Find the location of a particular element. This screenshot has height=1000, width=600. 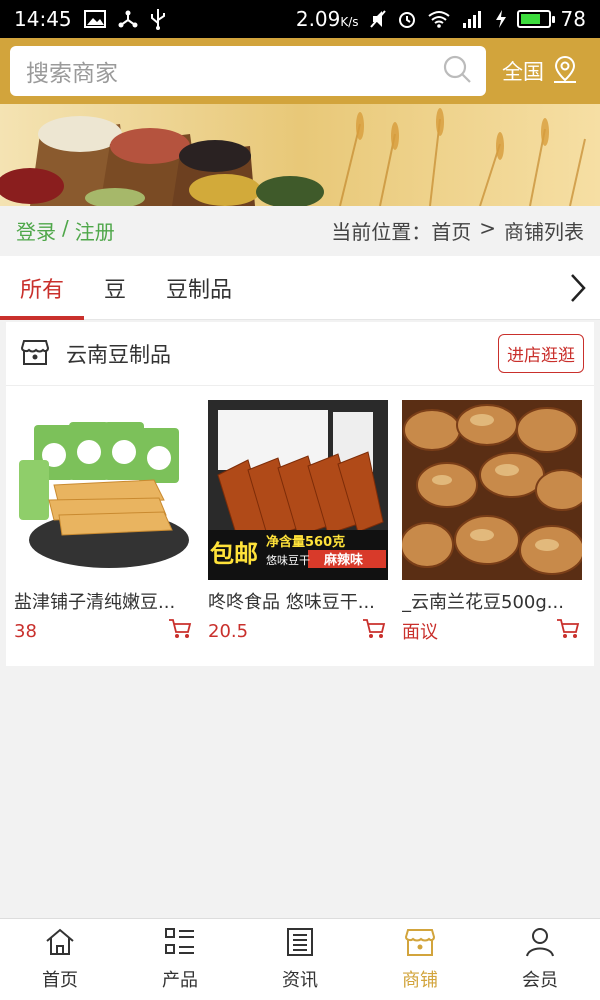

product-item: 包邮 净含量560克 悠味豆干 麻辣味 咚咚食品 悠味豆干... 20.5 is located at coordinates (297, 522).